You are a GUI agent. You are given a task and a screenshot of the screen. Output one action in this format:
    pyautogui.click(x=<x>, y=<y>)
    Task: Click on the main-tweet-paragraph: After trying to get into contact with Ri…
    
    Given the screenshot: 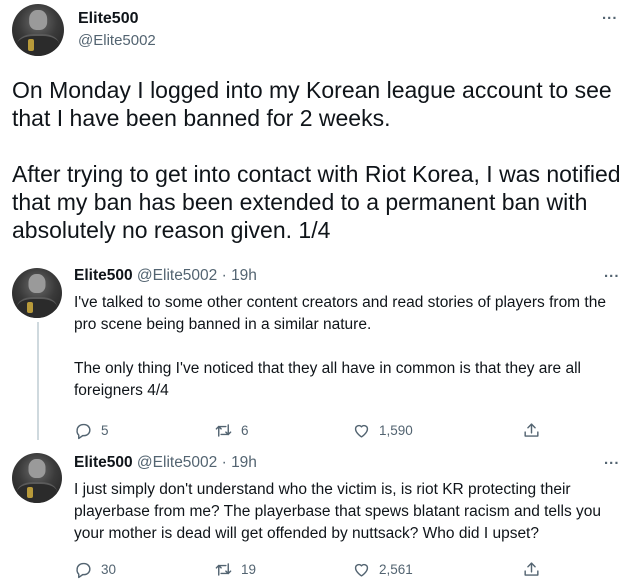 What is the action you would take?
    pyautogui.click(x=316, y=202)
    